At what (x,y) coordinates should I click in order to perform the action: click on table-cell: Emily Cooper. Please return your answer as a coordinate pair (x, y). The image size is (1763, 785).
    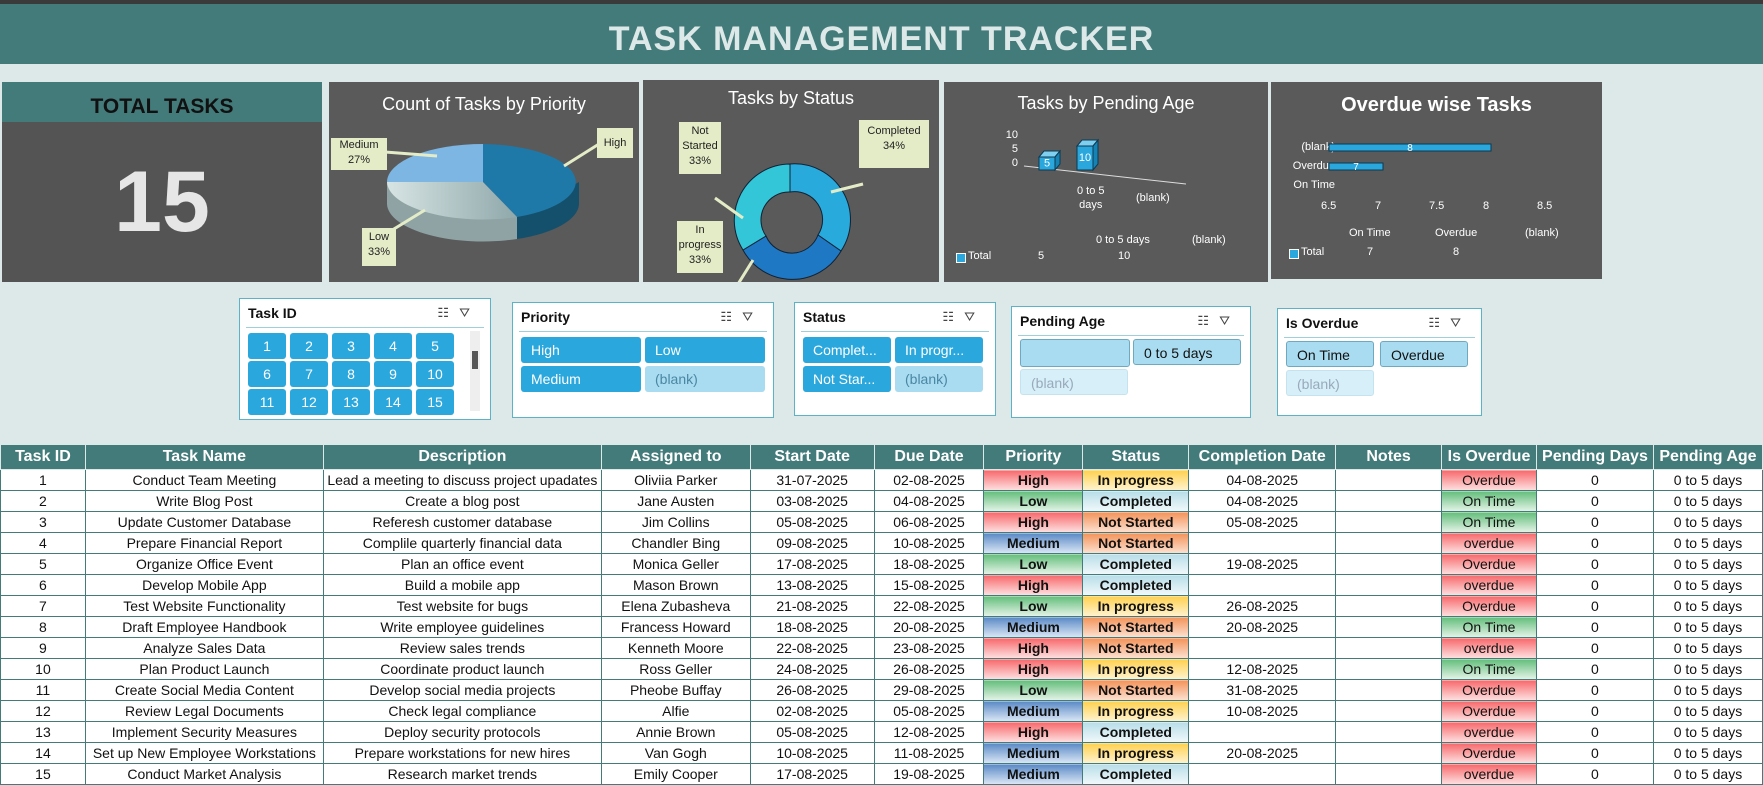
    Looking at the image, I should click on (675, 774).